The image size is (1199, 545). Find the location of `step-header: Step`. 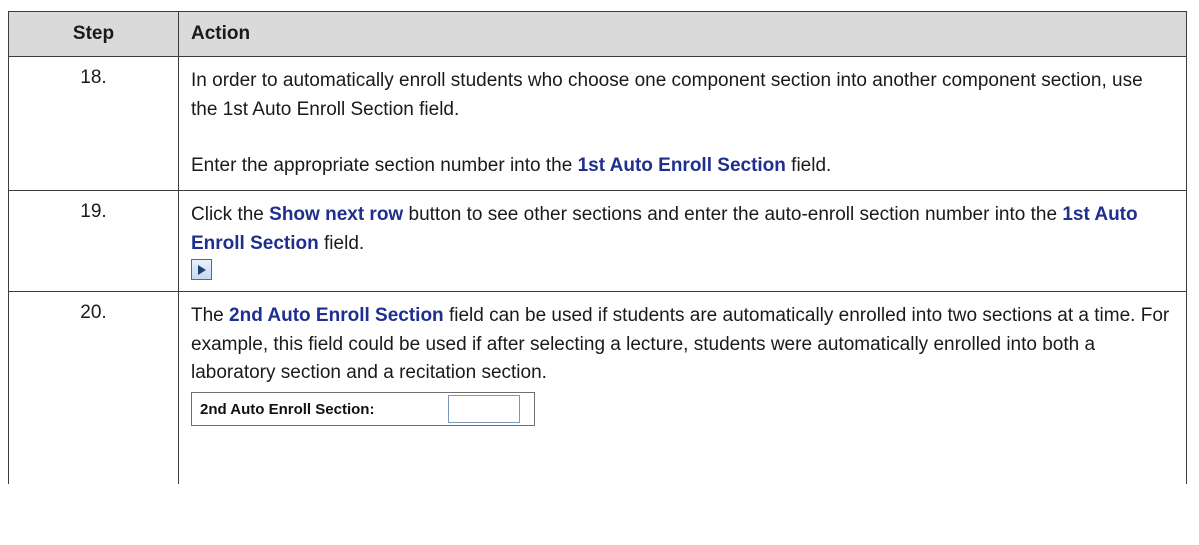

step-header: Step is located at coordinates (93, 34).